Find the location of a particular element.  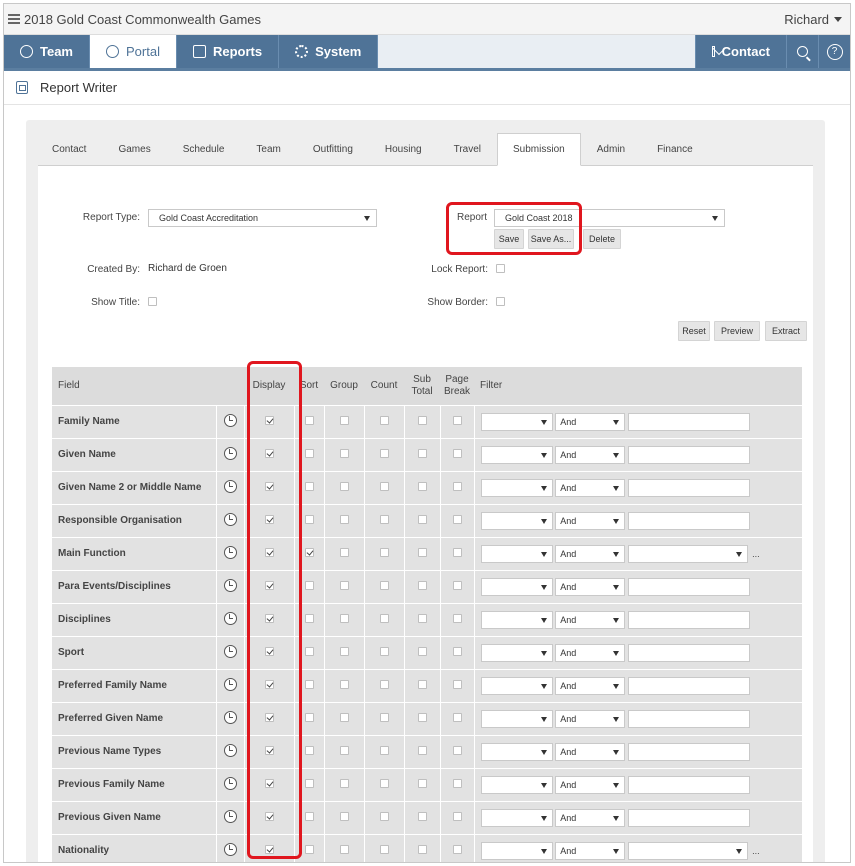

tab-outfitting: Outfitting is located at coordinates (333, 149).